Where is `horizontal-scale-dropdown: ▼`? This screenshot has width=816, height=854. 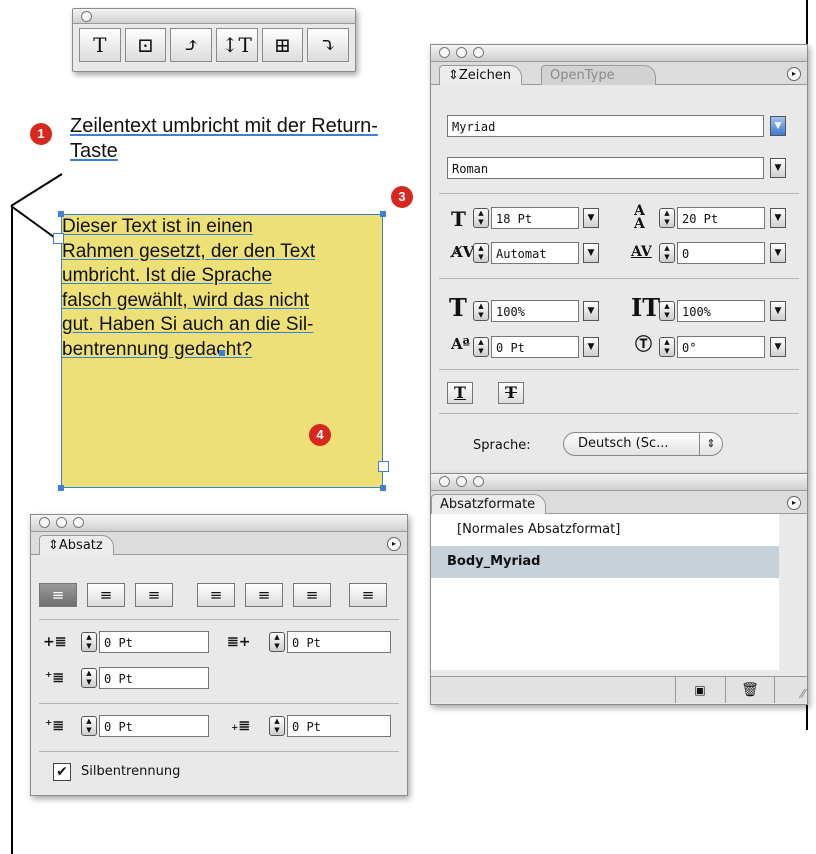 horizontal-scale-dropdown: ▼ is located at coordinates (778, 311).